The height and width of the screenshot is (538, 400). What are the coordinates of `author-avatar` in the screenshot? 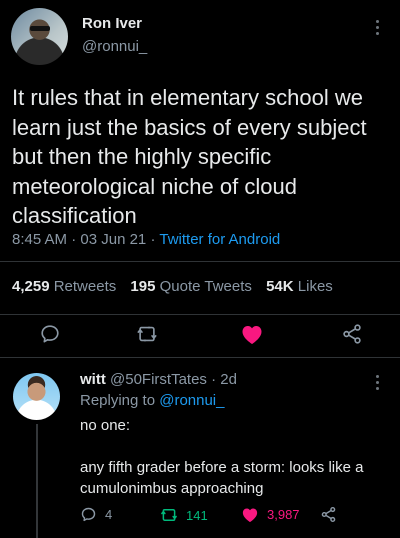 It's located at (39, 36).